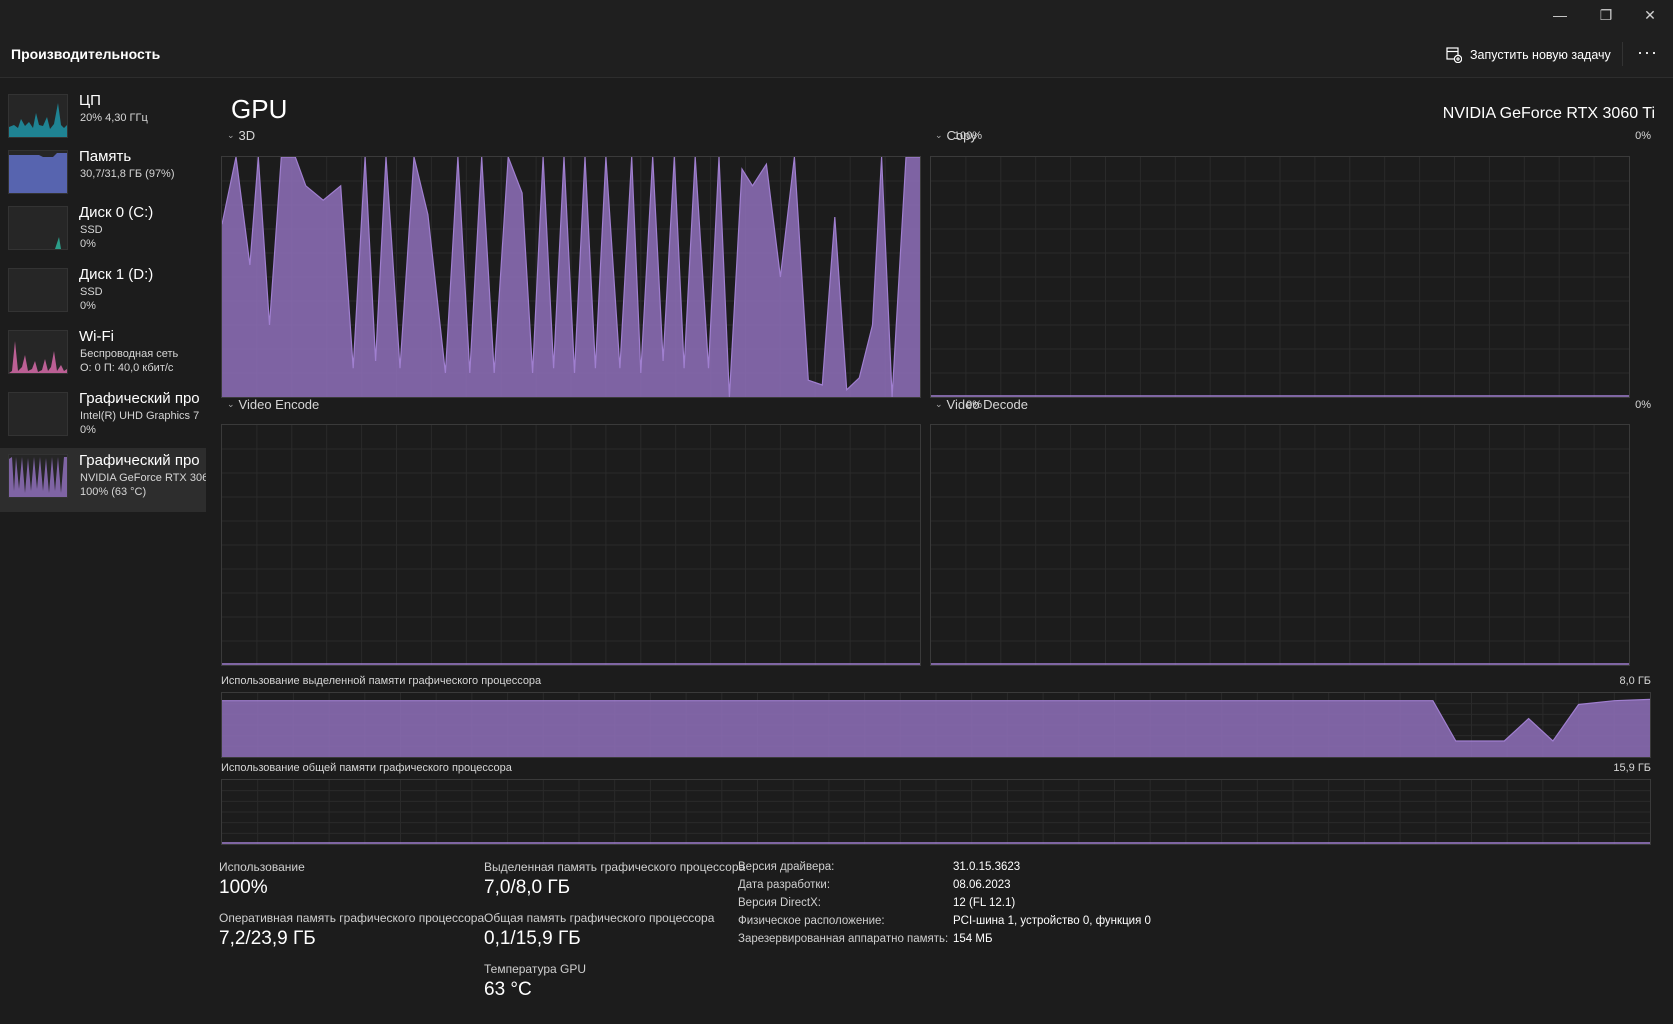 This screenshot has width=1673, height=1024. What do you see at coordinates (532, 938) in the screenshot?
I see `stat-shared-value: 0,1/15,9 ГБ` at bounding box center [532, 938].